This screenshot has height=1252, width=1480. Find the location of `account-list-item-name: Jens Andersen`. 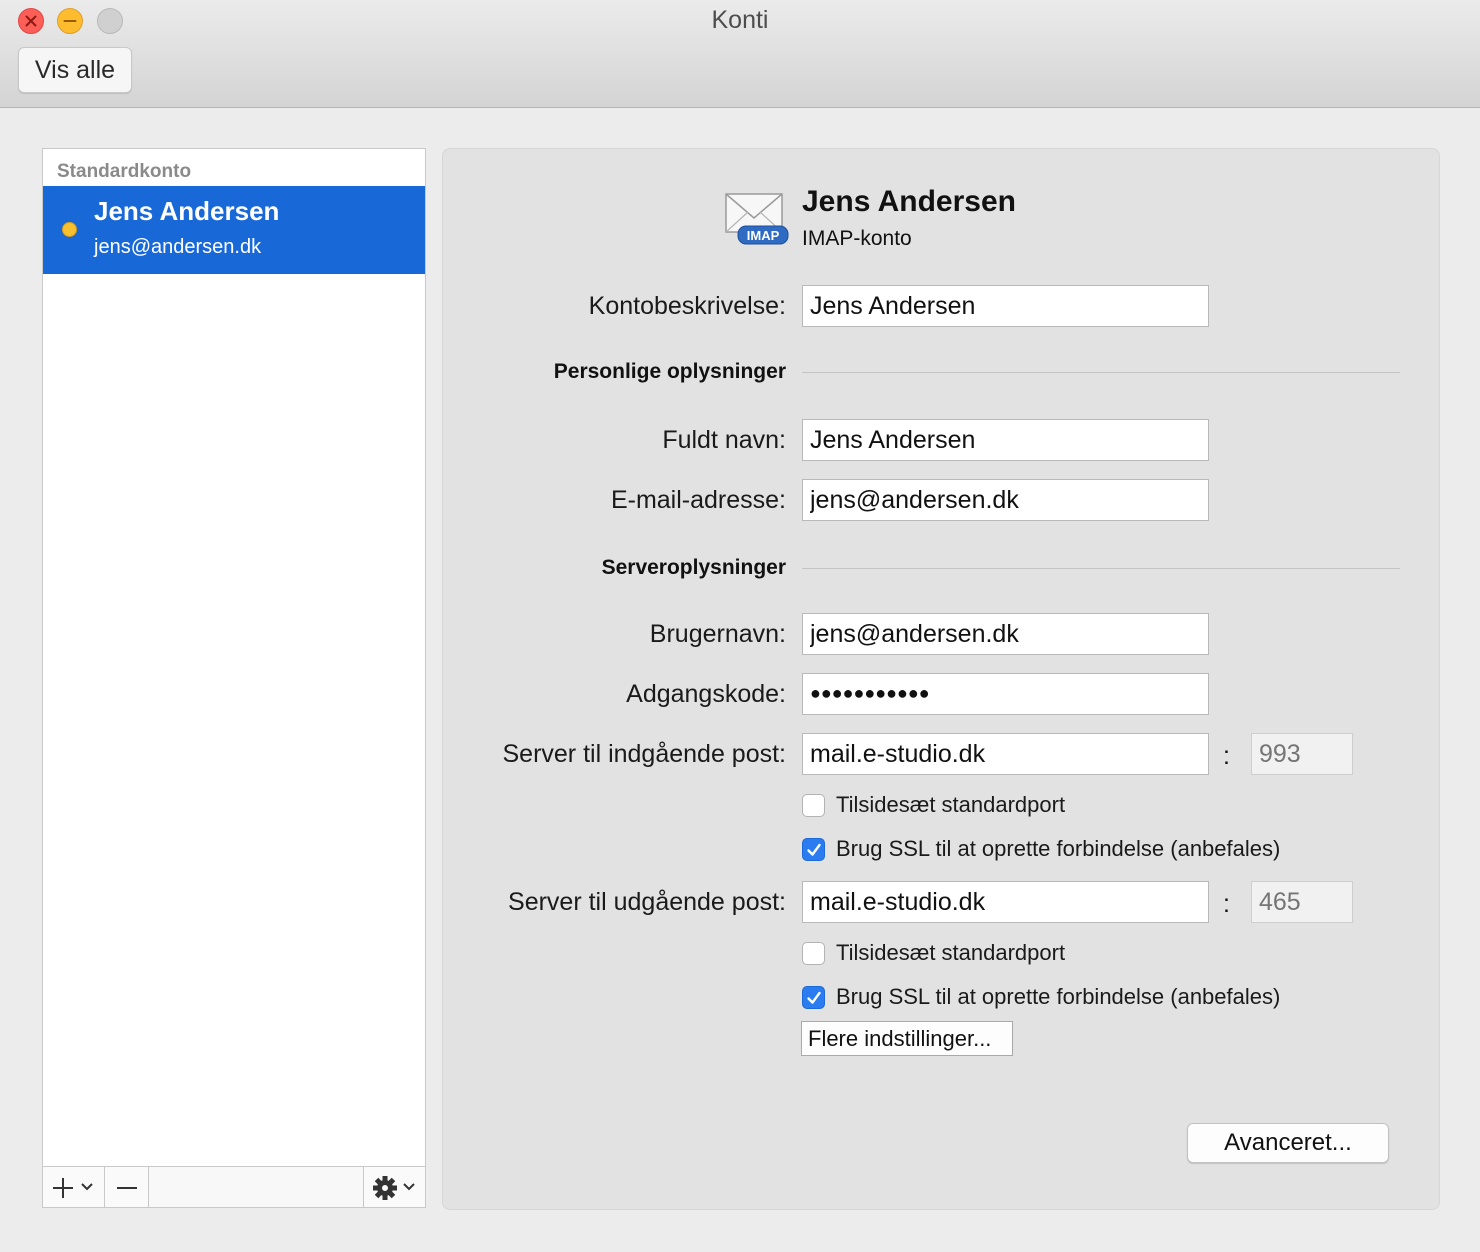

account-list-item-name: Jens Andersen is located at coordinates (187, 211).